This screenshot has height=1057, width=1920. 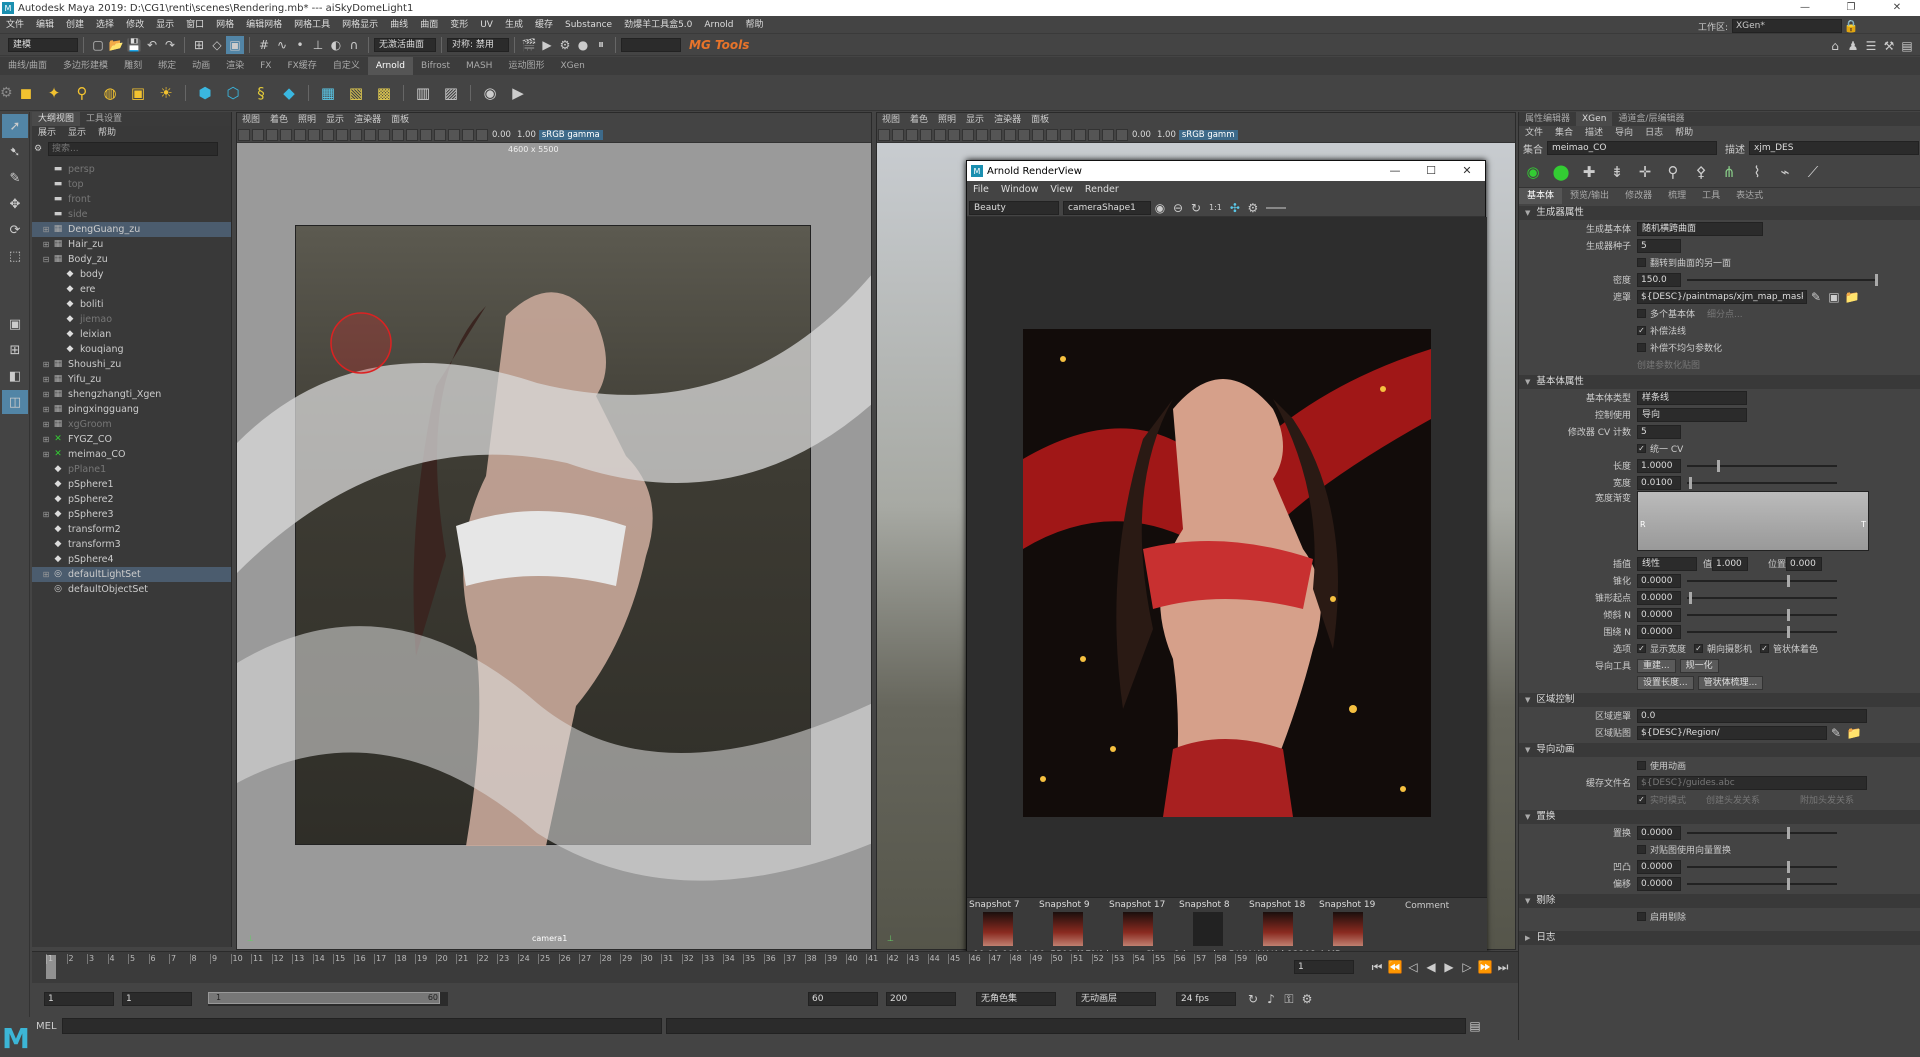 I want to click on wireframe-icon, so click(x=384, y=134).